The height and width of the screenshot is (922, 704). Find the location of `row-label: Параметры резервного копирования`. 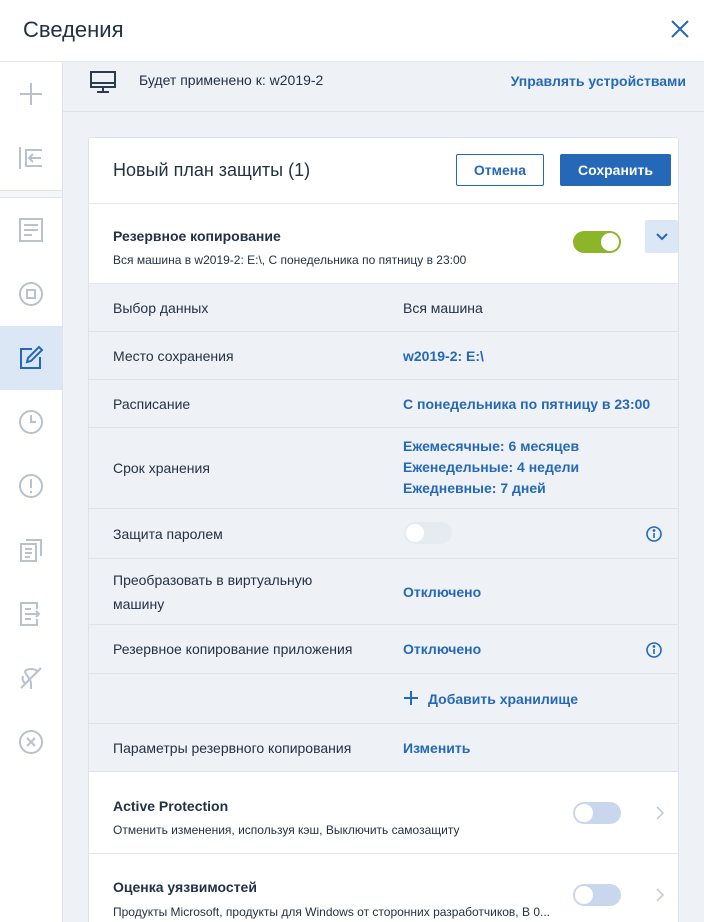

row-label: Параметры резервного копирования is located at coordinates (232, 748).